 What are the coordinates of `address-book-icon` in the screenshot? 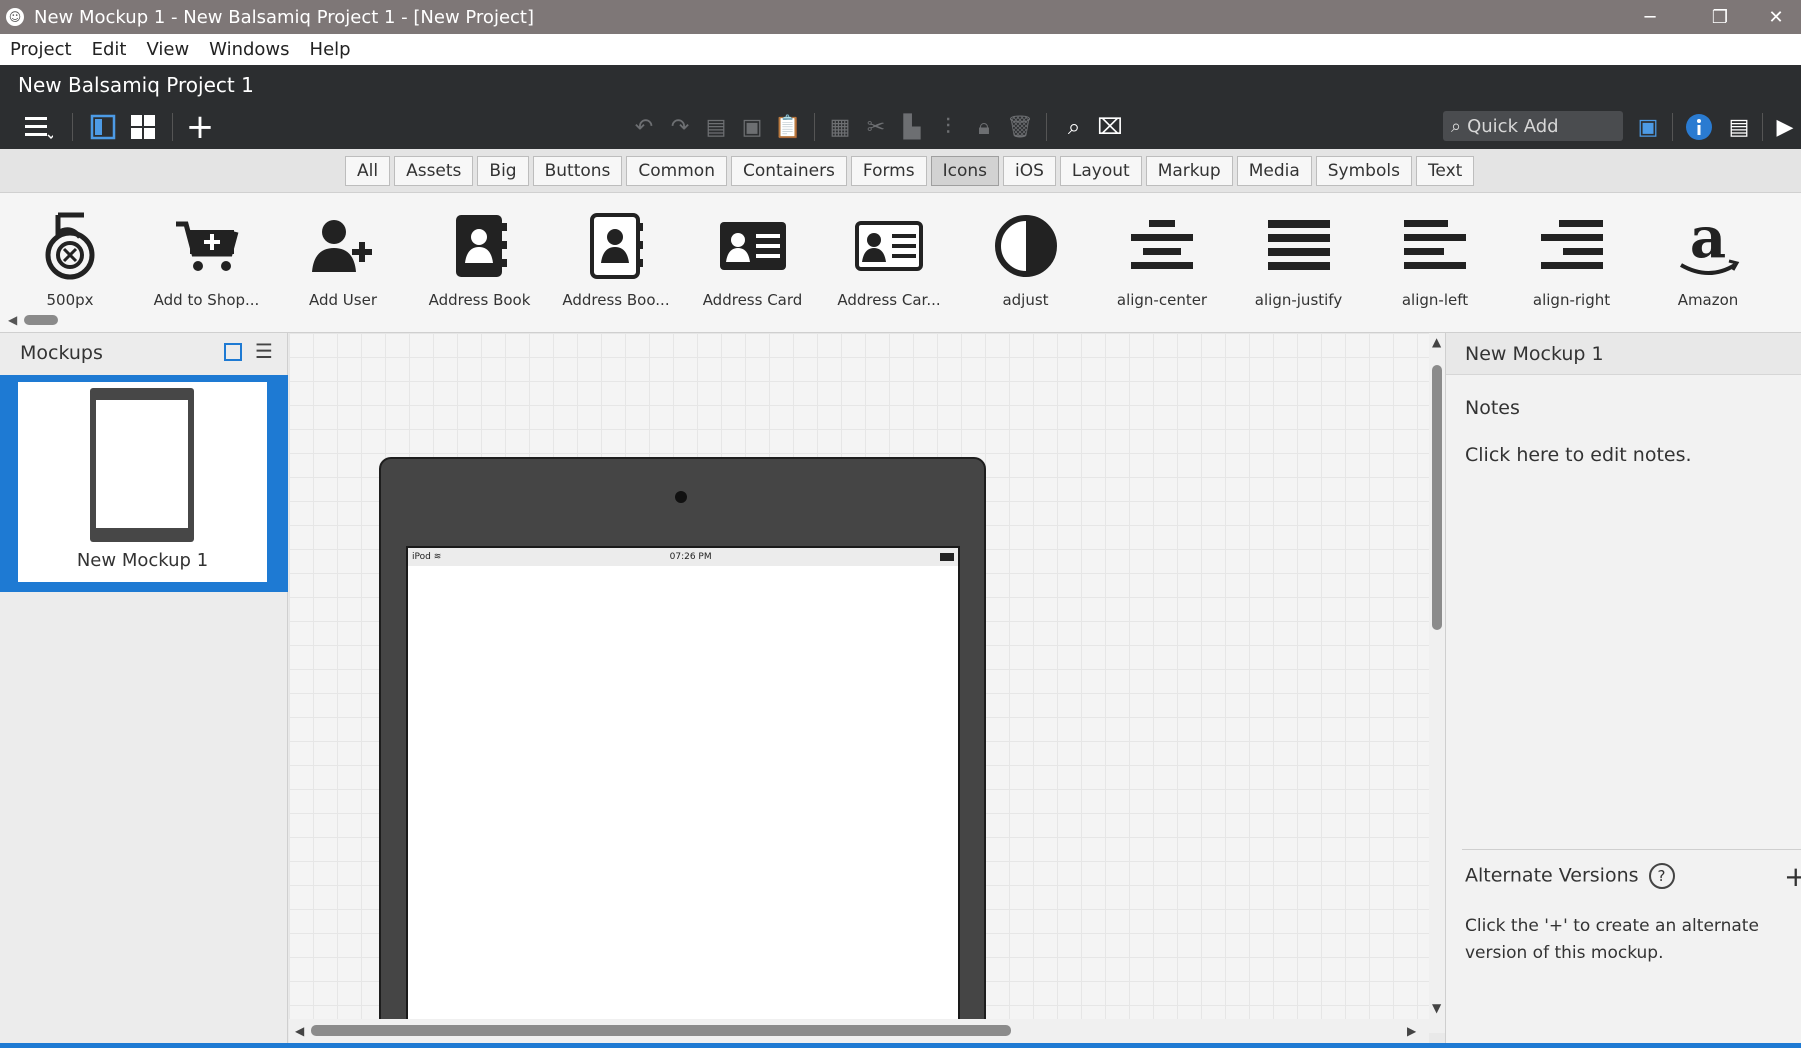 It's located at (480, 246).